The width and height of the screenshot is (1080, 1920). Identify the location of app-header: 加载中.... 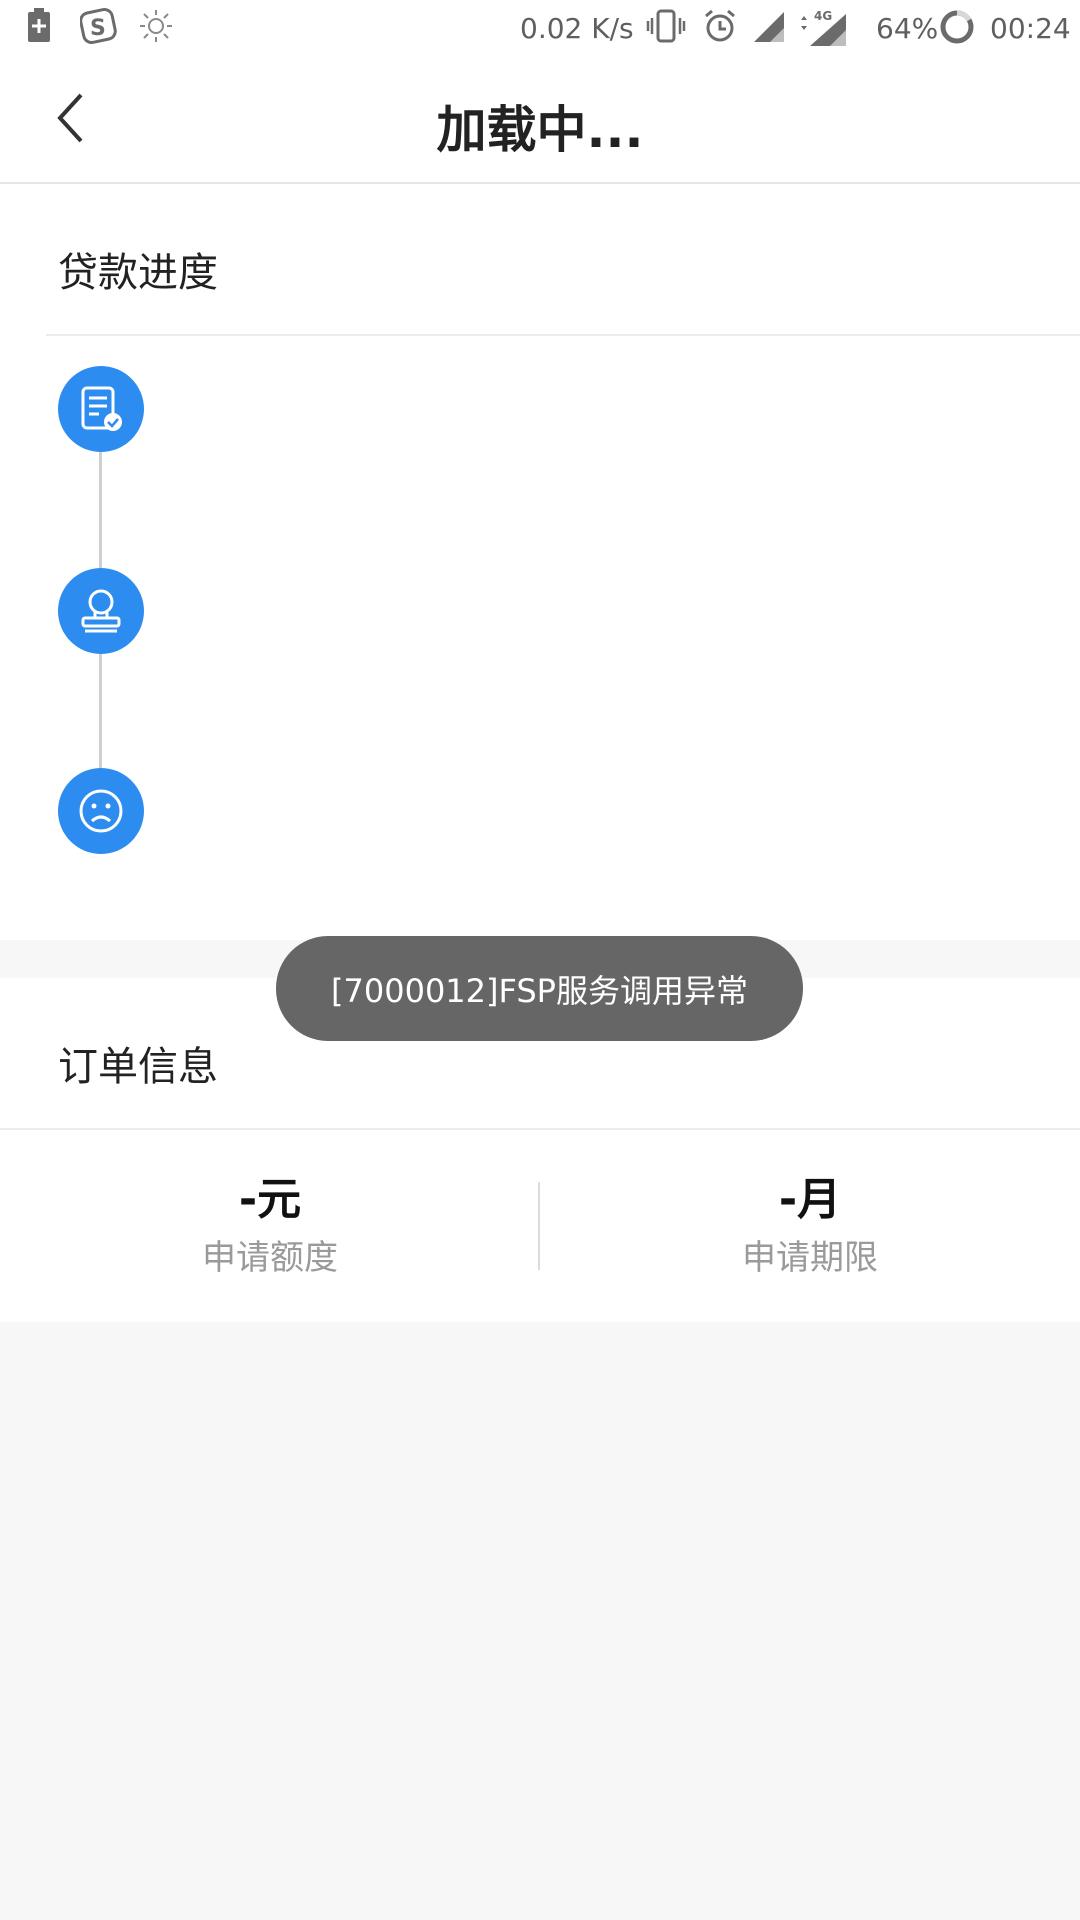
(540, 122).